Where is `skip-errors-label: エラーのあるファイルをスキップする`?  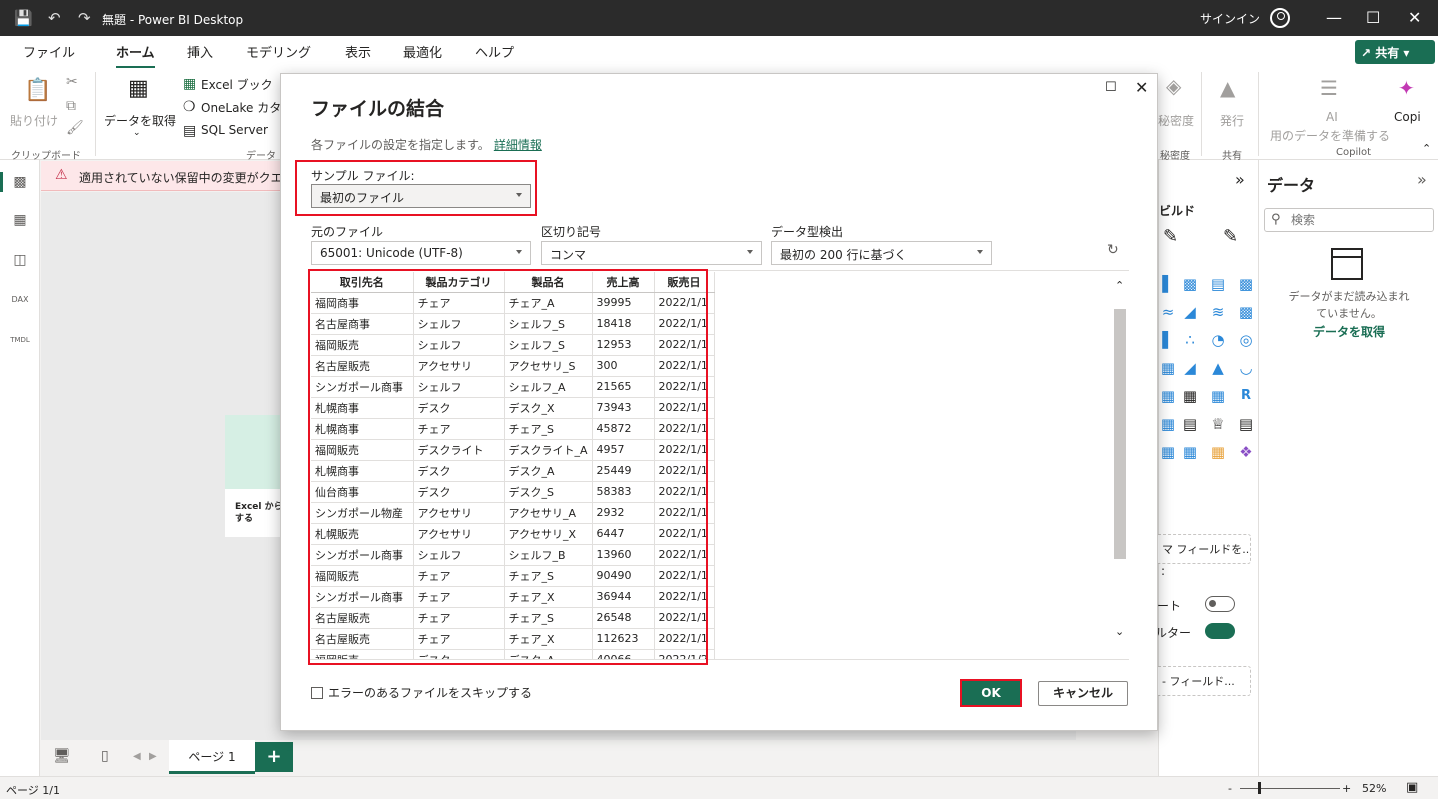 skip-errors-label: エラーのあるファイルをスキップする is located at coordinates (430, 692).